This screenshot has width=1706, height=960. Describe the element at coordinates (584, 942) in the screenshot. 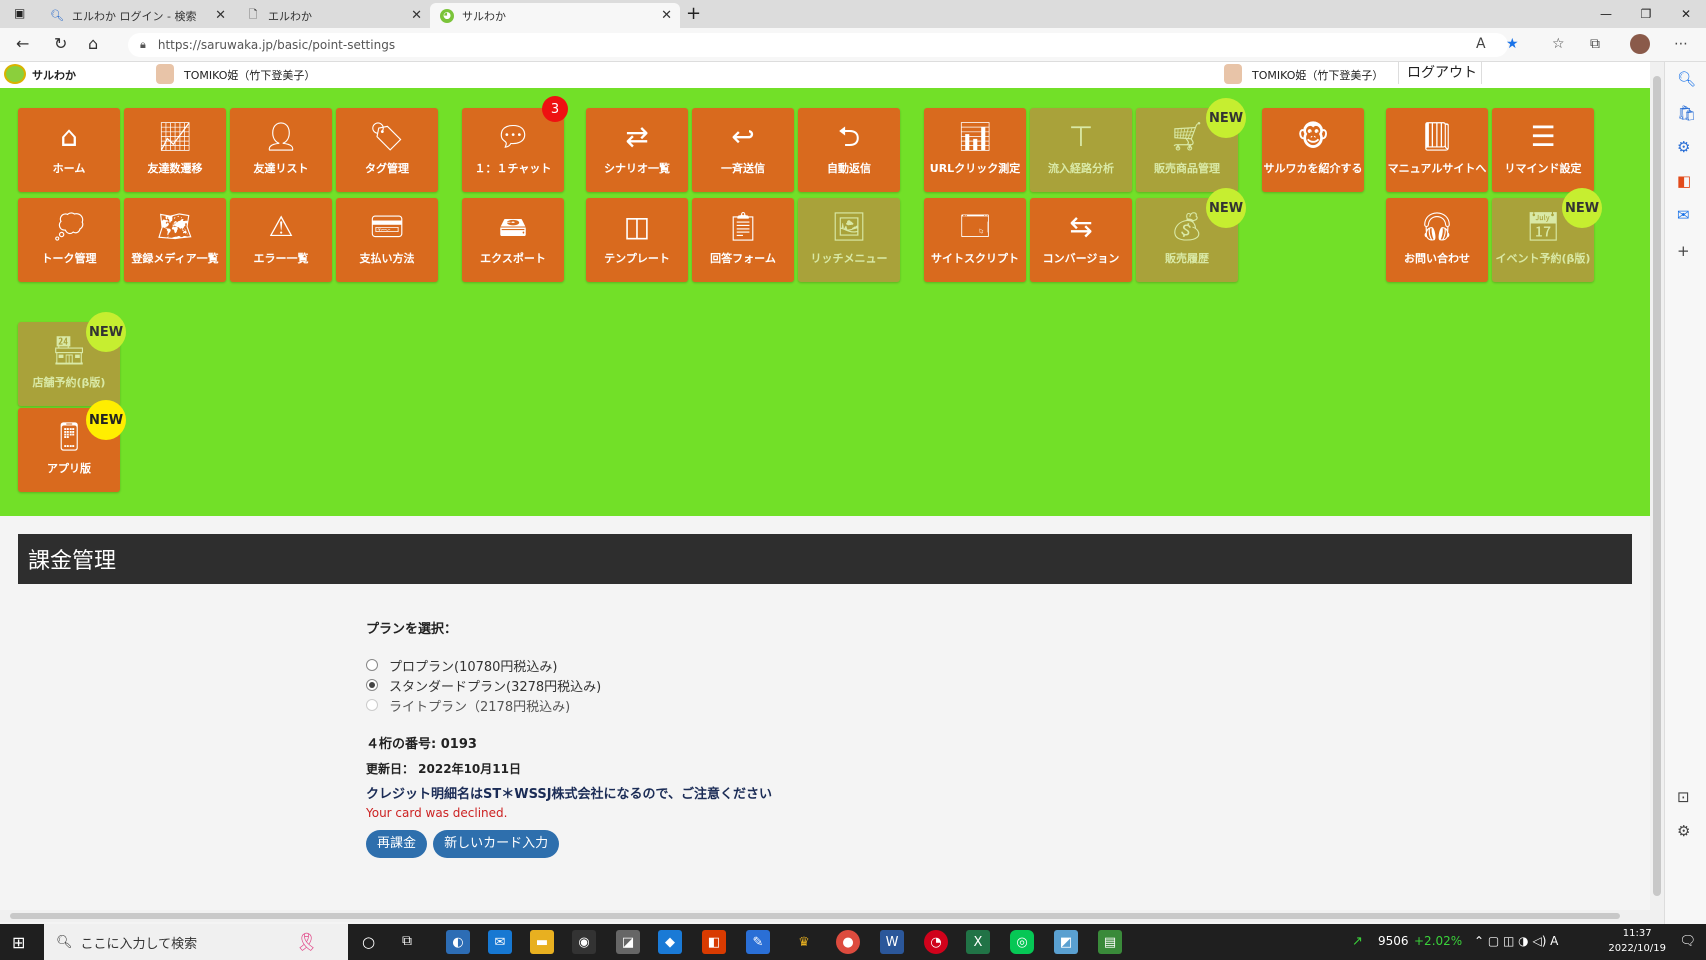

I see `app-icon: ◉` at that location.